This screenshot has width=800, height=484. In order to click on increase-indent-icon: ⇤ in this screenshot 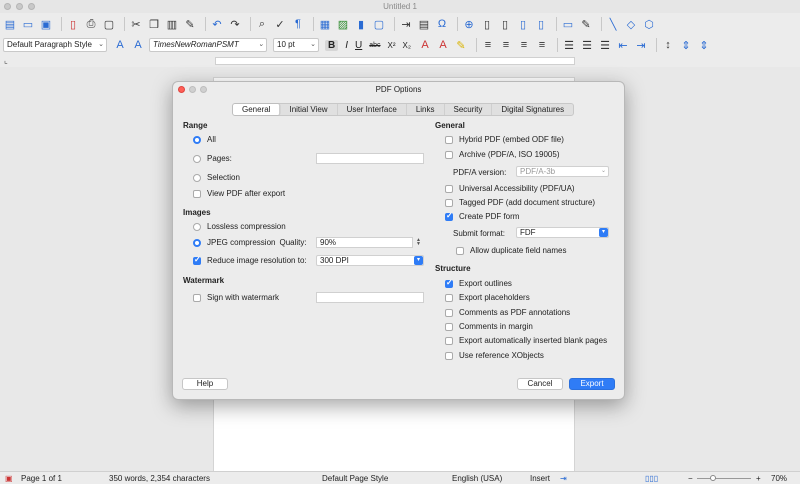, I will do `click(623, 45)`.